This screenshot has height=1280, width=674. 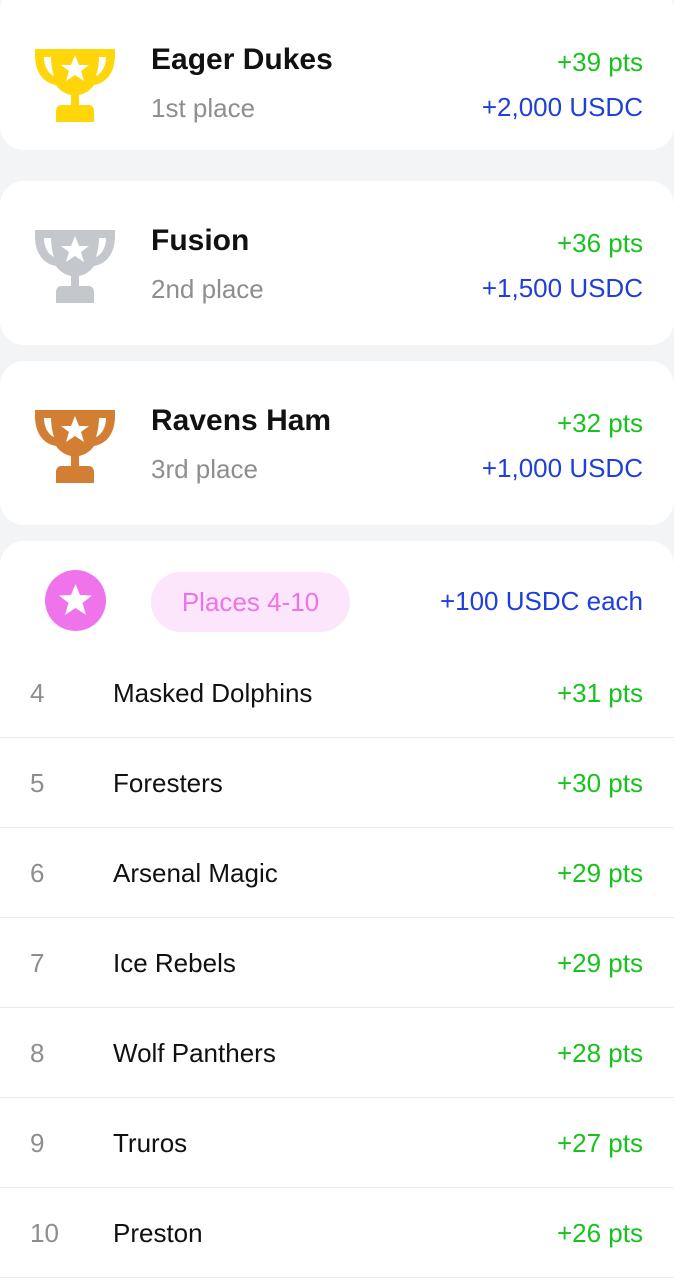 What do you see at coordinates (242, 59) in the screenshot?
I see `team-name: Eager Dukes` at bounding box center [242, 59].